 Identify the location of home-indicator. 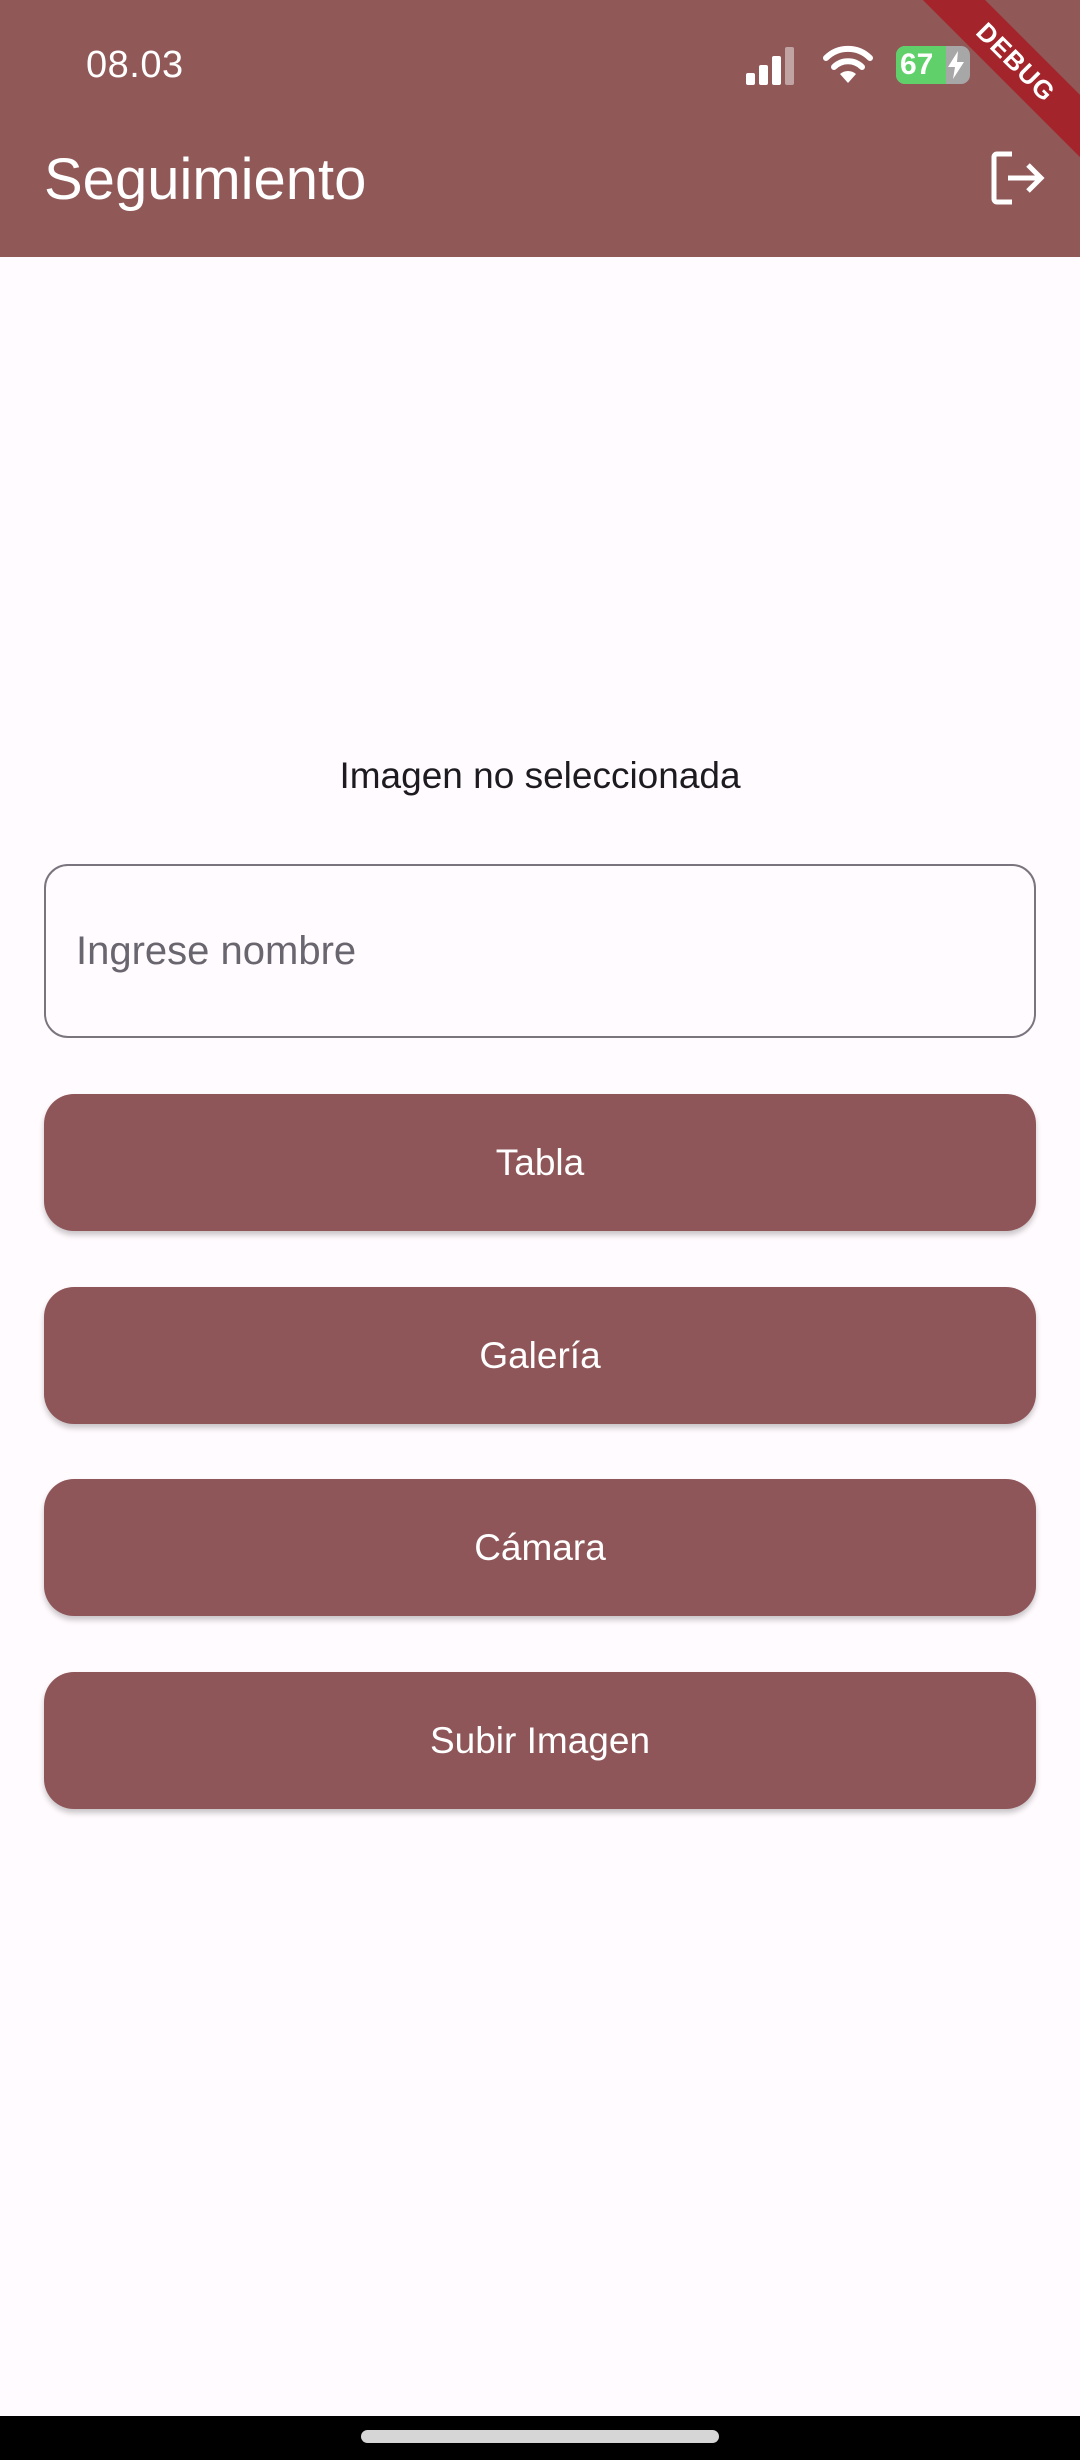
(540, 2436).